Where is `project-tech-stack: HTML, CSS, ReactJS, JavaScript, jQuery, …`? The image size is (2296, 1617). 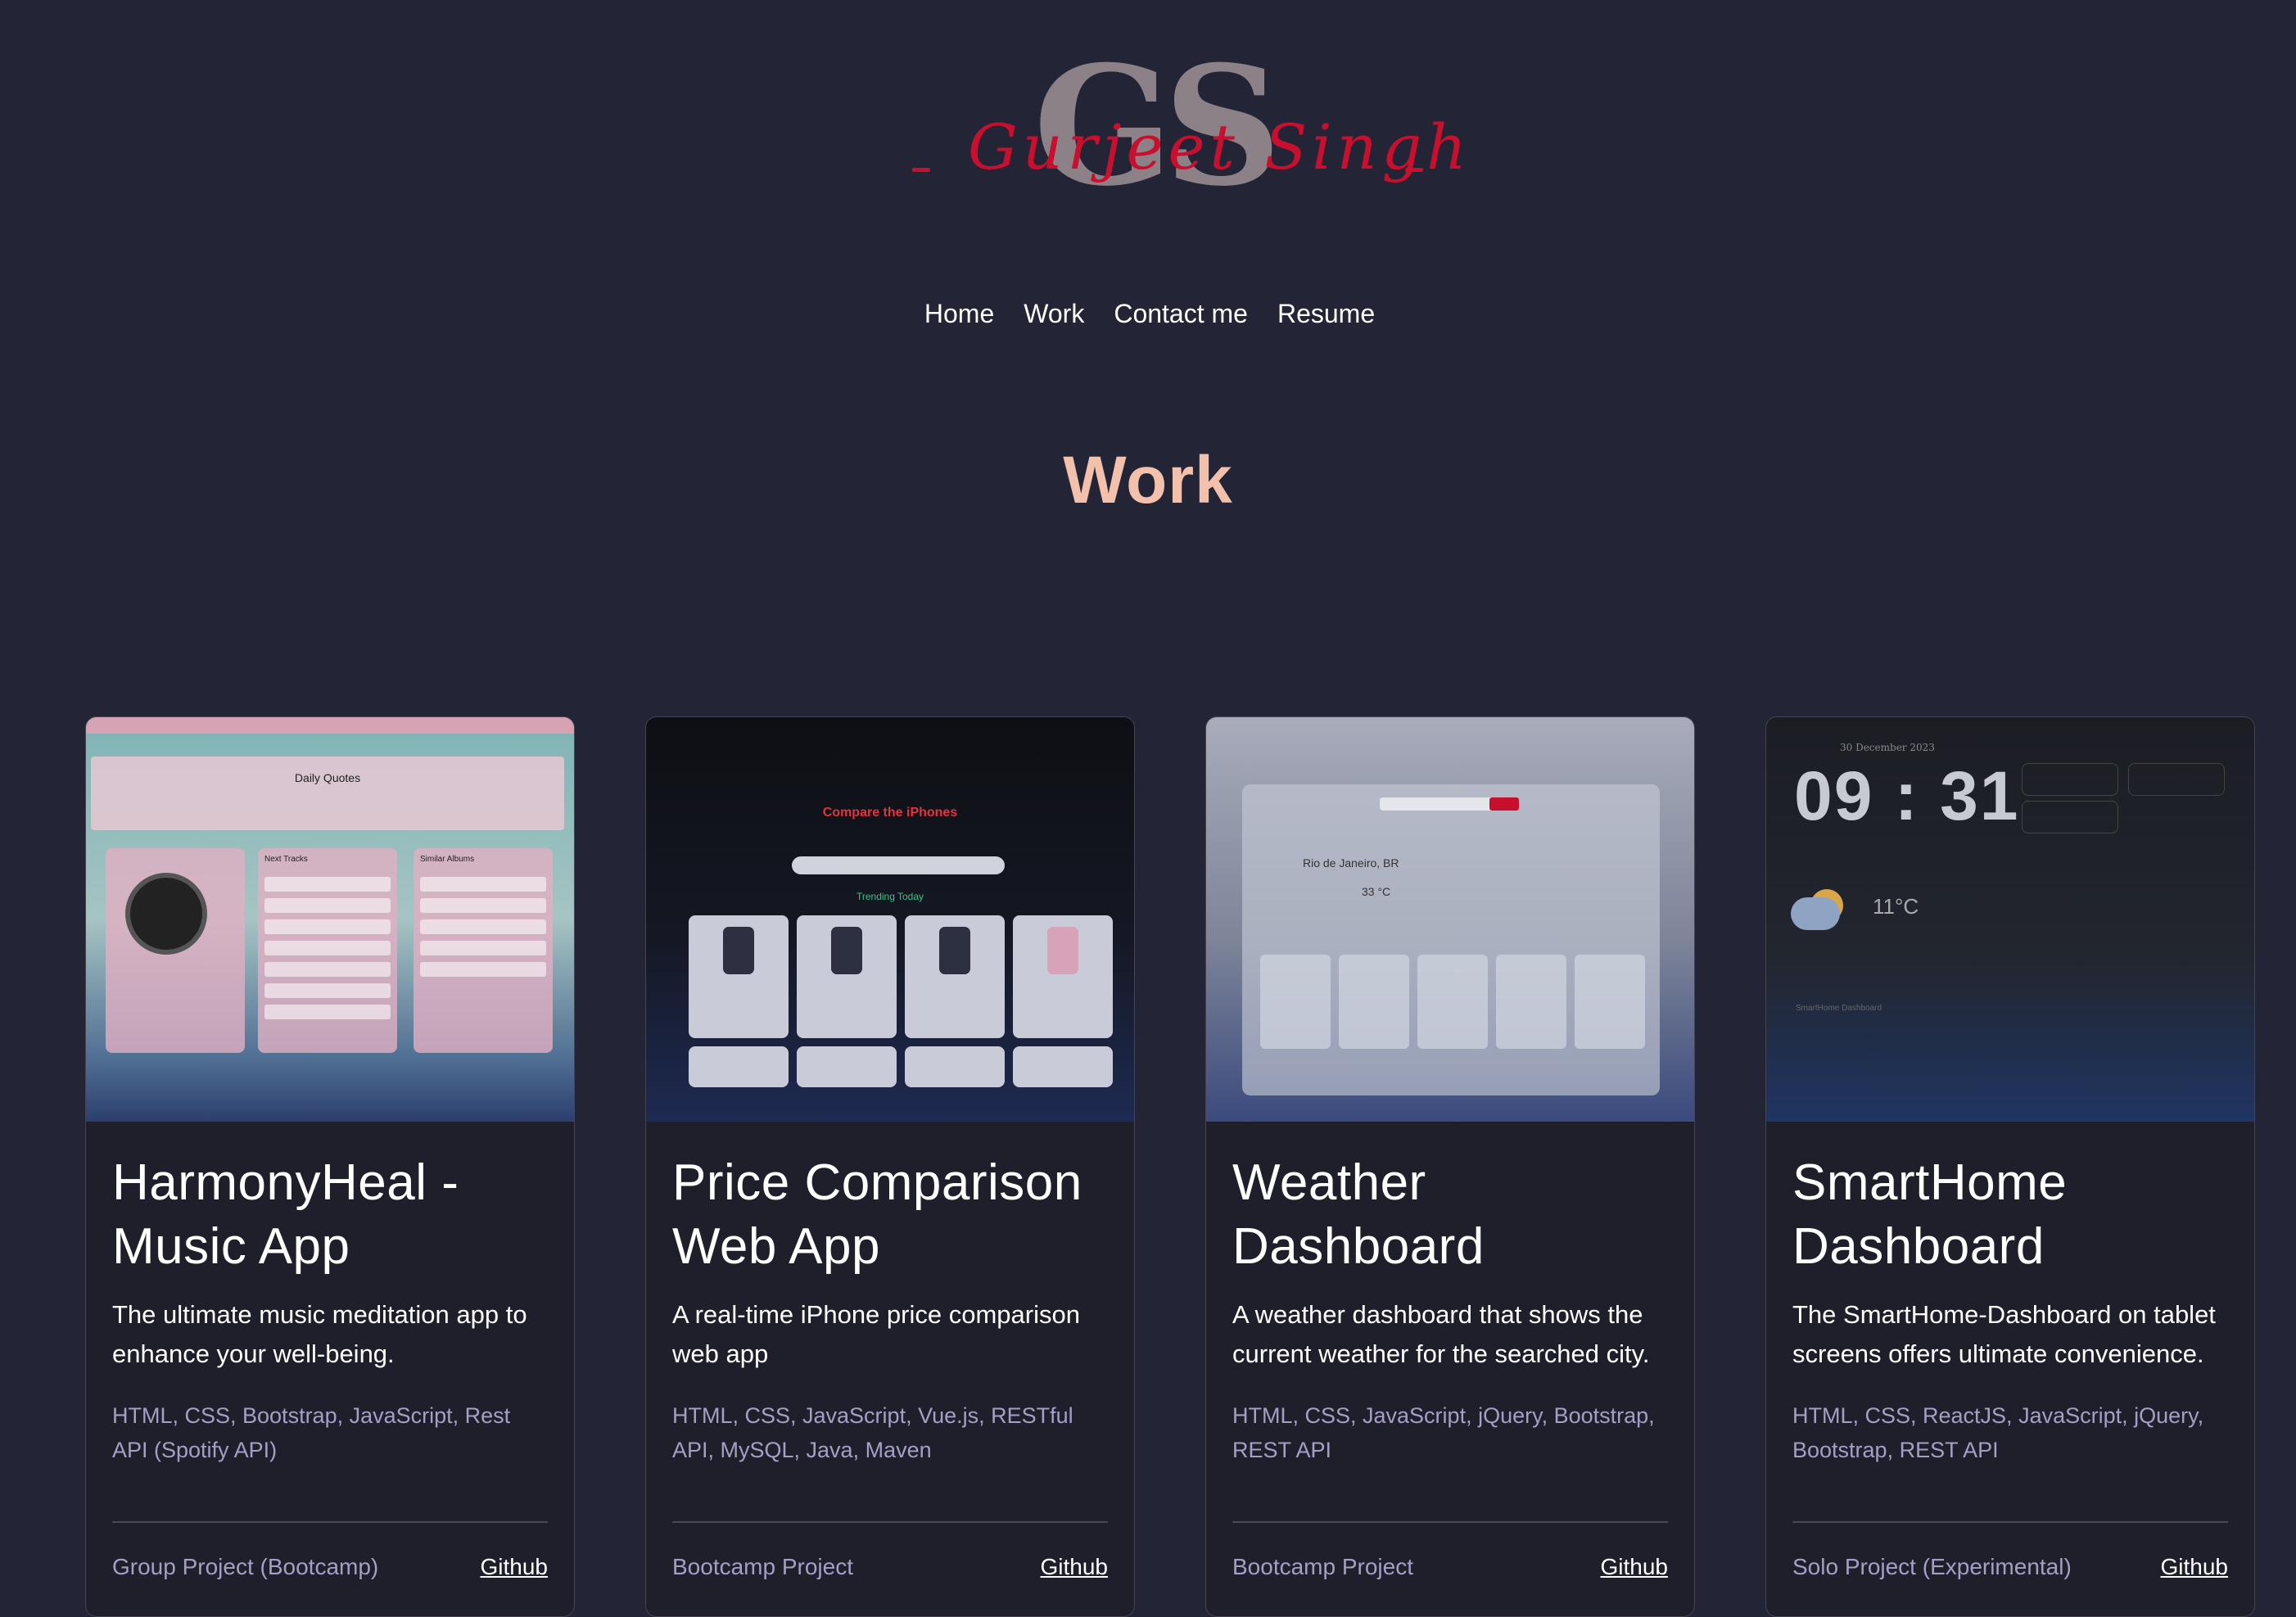
project-tech-stack: HTML, CSS, ReactJS, JavaScript, jQuery, … is located at coordinates (1998, 1433).